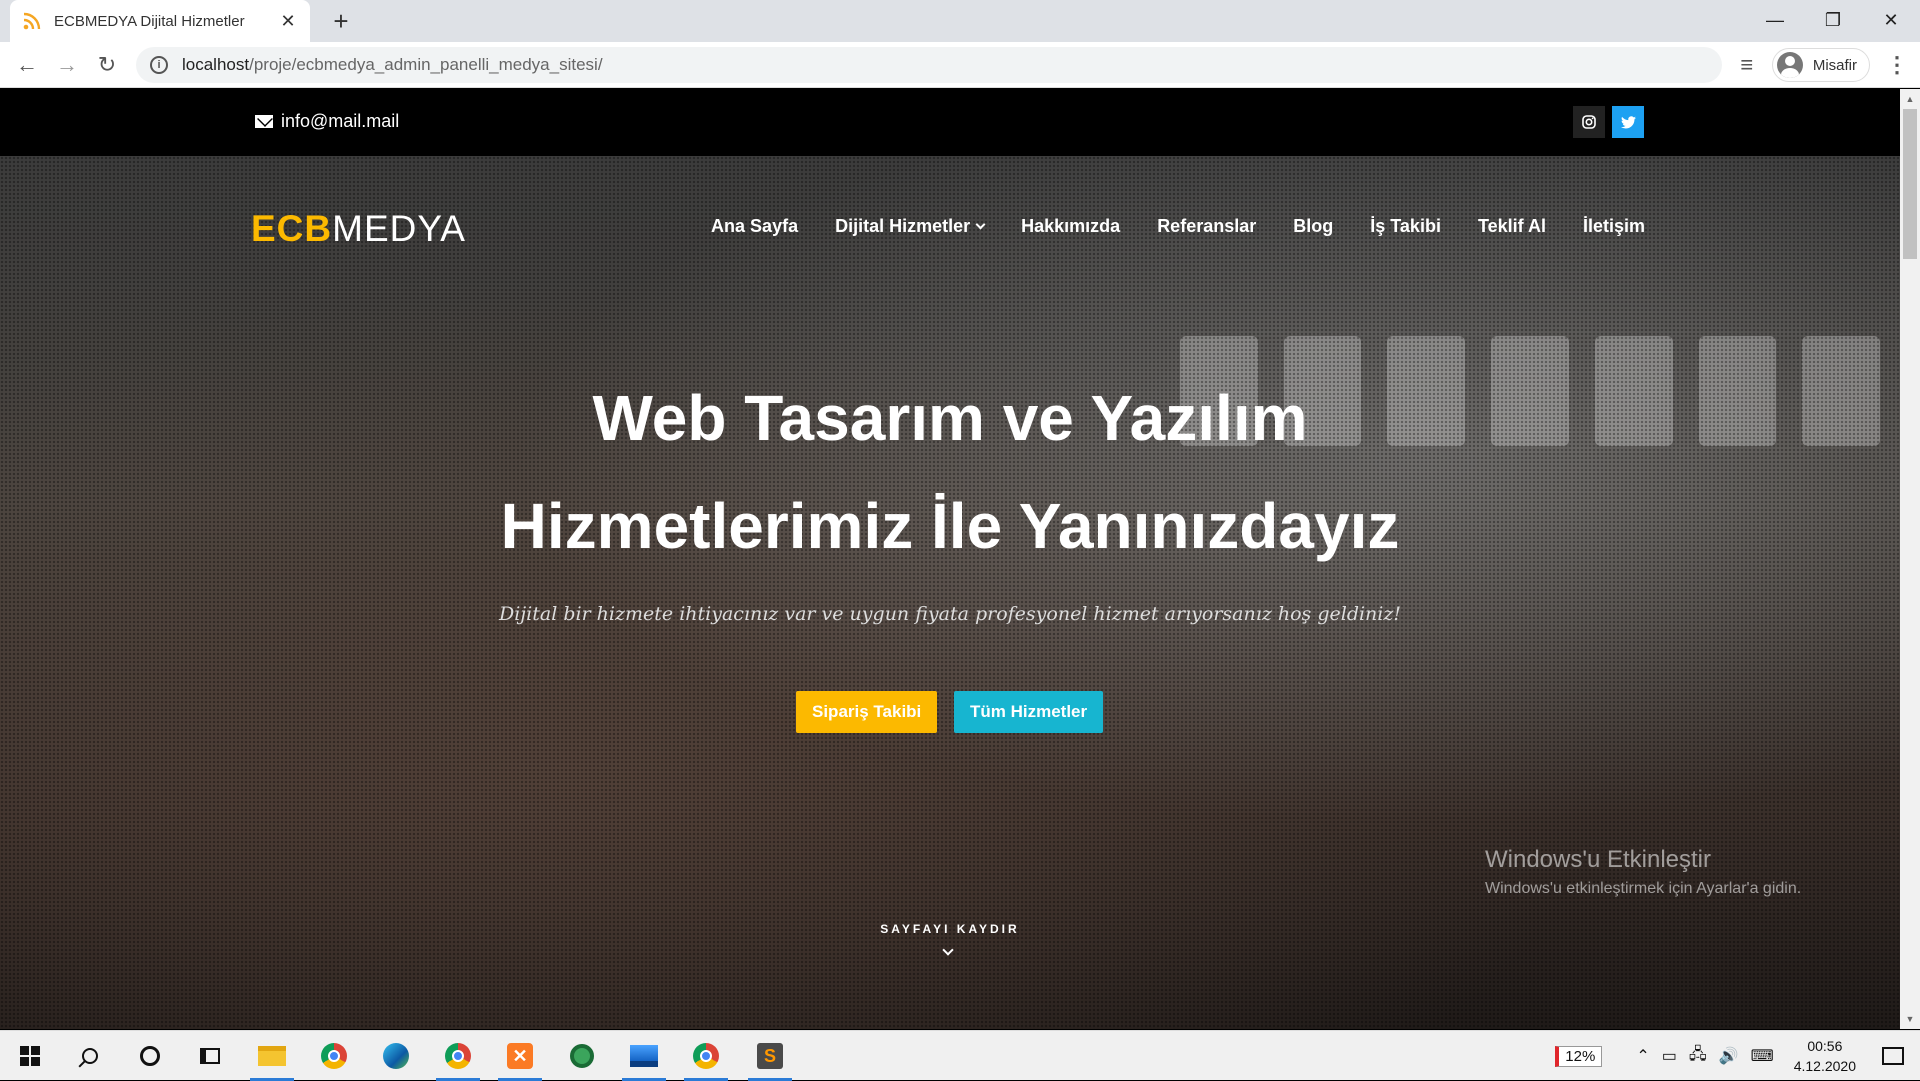 This screenshot has height=1081, width=1920. I want to click on windows-taskbar: ✕ S 12% ⌃ ▭ 🖧 🔊 ⌨ 00:56 4.12.2020, so click(960, 1055).